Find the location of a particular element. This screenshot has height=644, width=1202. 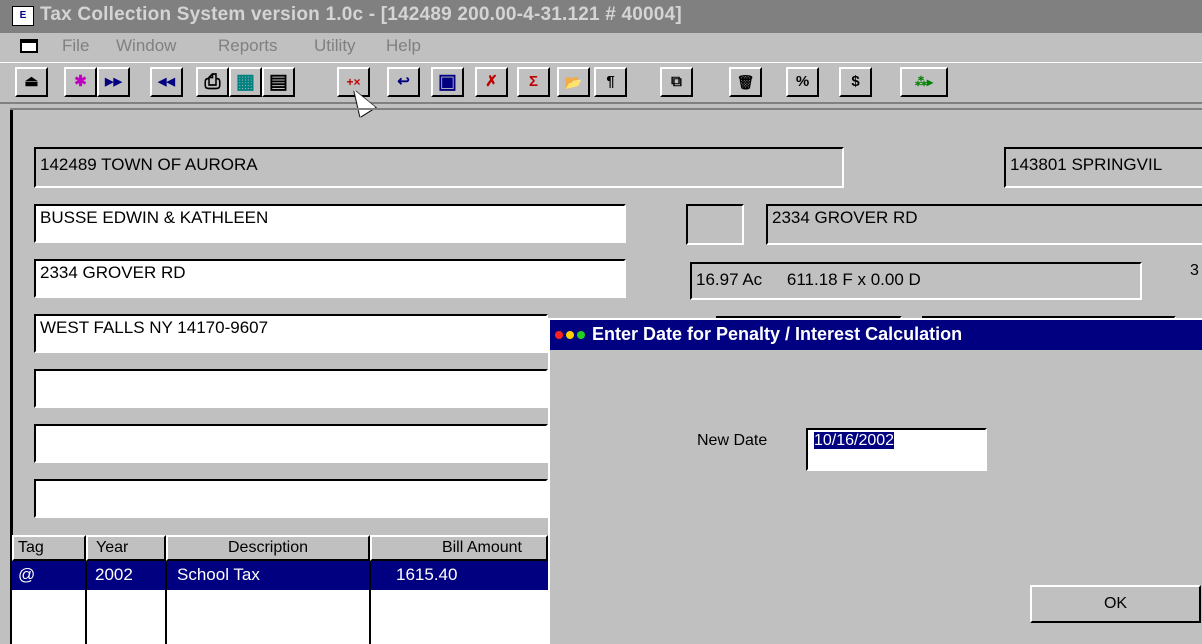

school-district-field: 143801 SPRINGVIL is located at coordinates (1103, 167).